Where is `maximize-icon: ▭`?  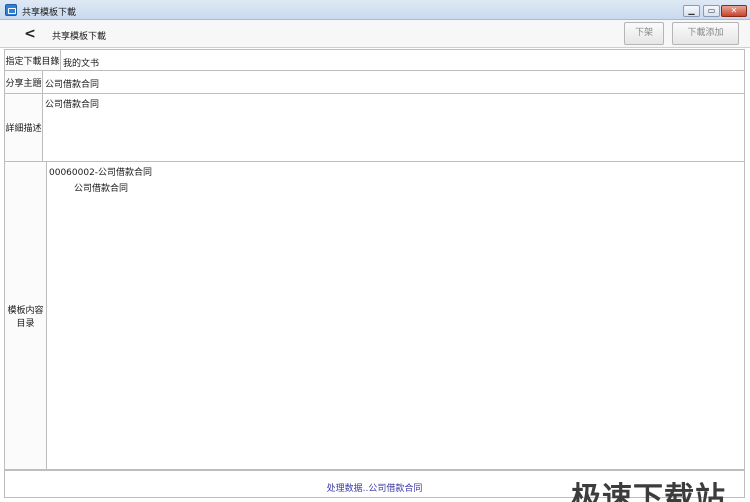
maximize-icon: ▭ is located at coordinates (711, 11).